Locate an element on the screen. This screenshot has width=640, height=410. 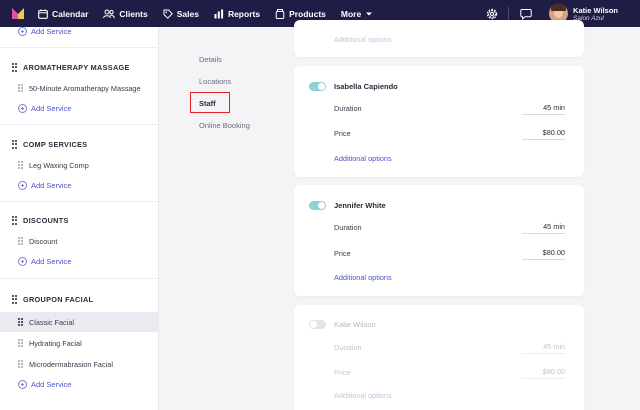
group-header: GROUPON FACIAL is located at coordinates (52, 299).